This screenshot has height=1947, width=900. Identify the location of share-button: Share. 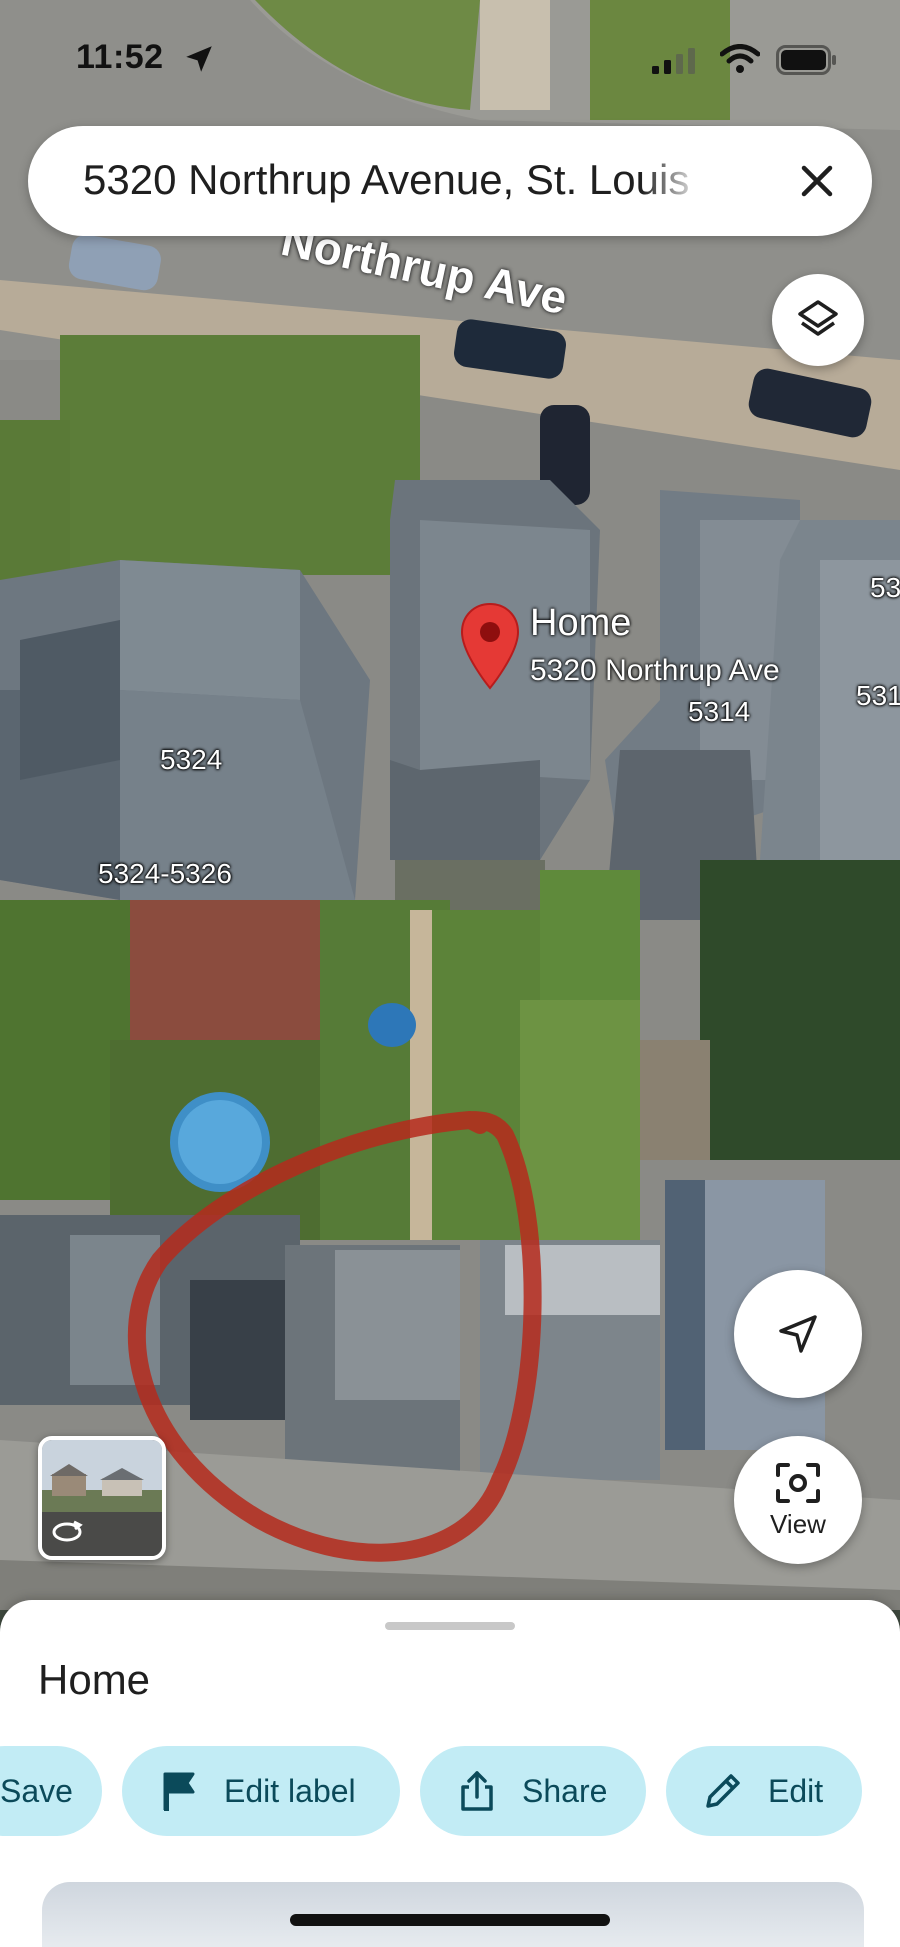
(533, 1791).